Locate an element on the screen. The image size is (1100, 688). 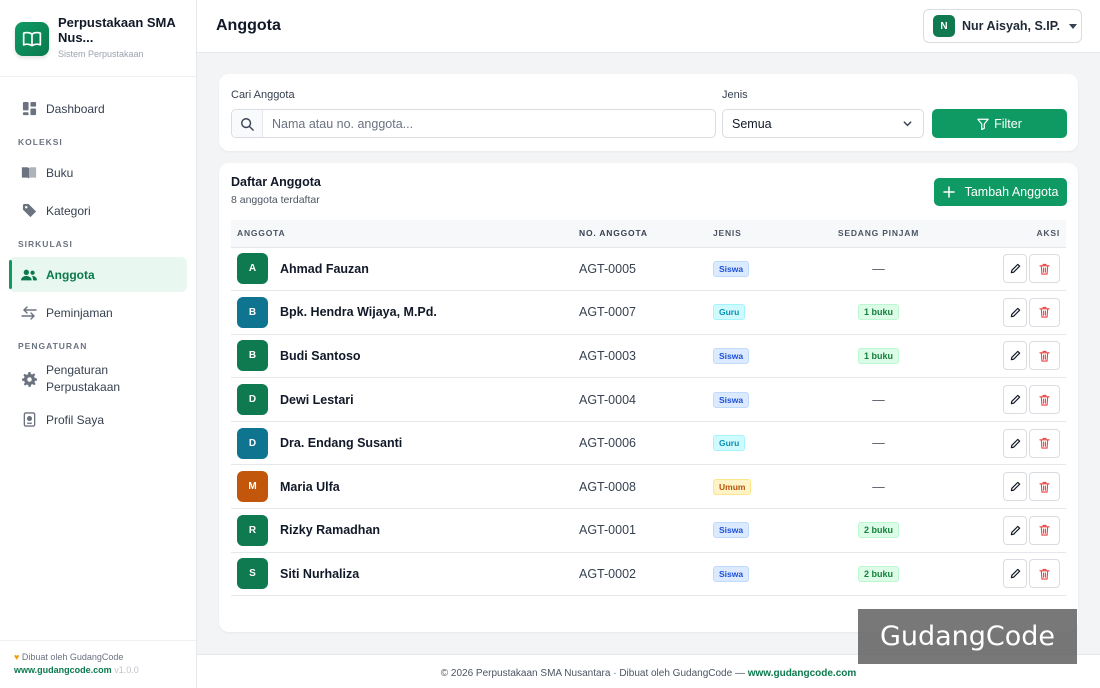
member-name: Ahmad Fauzan is located at coordinates (324, 268).